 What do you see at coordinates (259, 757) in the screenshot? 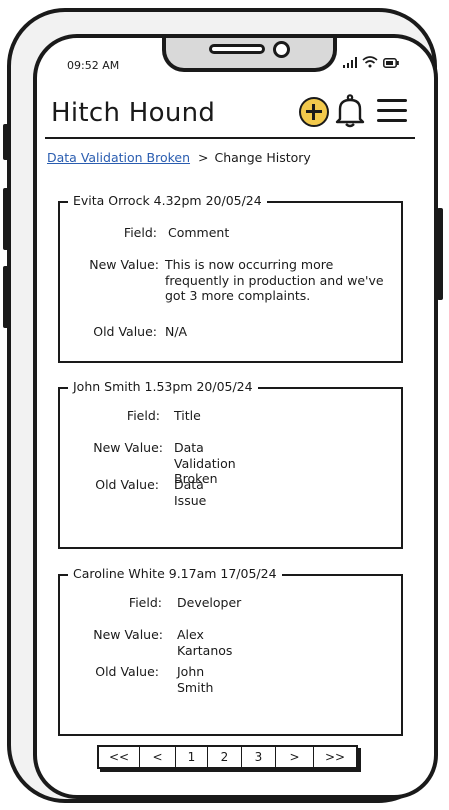
I see `page-3-button: 3` at bounding box center [259, 757].